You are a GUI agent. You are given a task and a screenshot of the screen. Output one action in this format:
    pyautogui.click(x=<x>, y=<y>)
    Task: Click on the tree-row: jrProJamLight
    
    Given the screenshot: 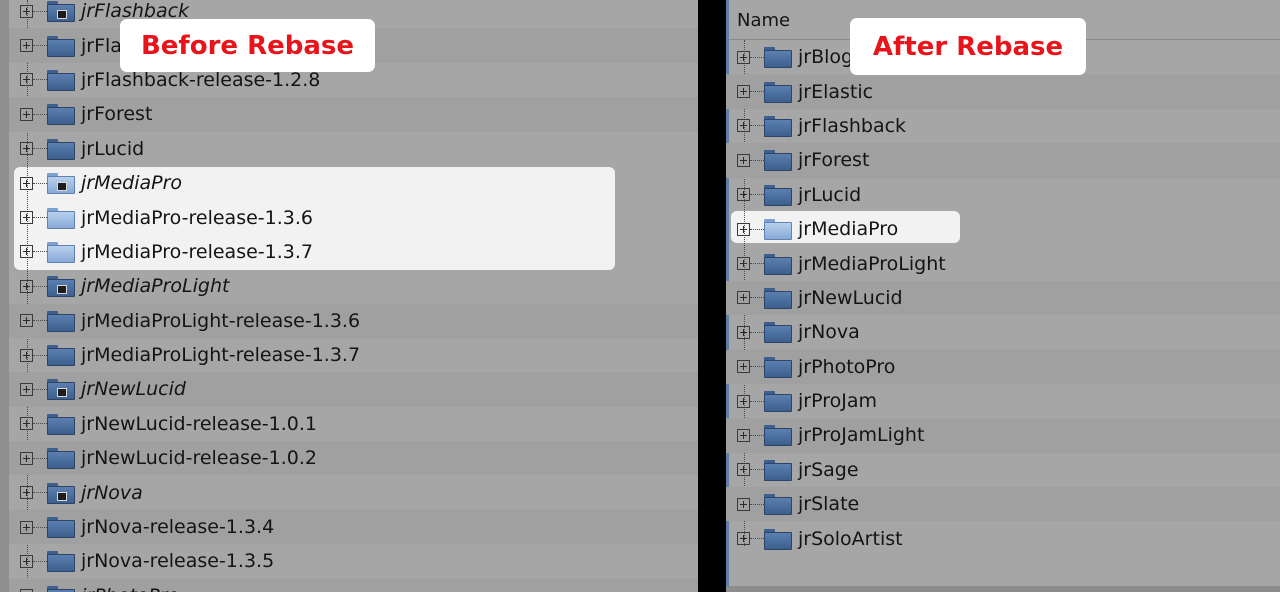 What is the action you would take?
    pyautogui.click(x=1003, y=435)
    